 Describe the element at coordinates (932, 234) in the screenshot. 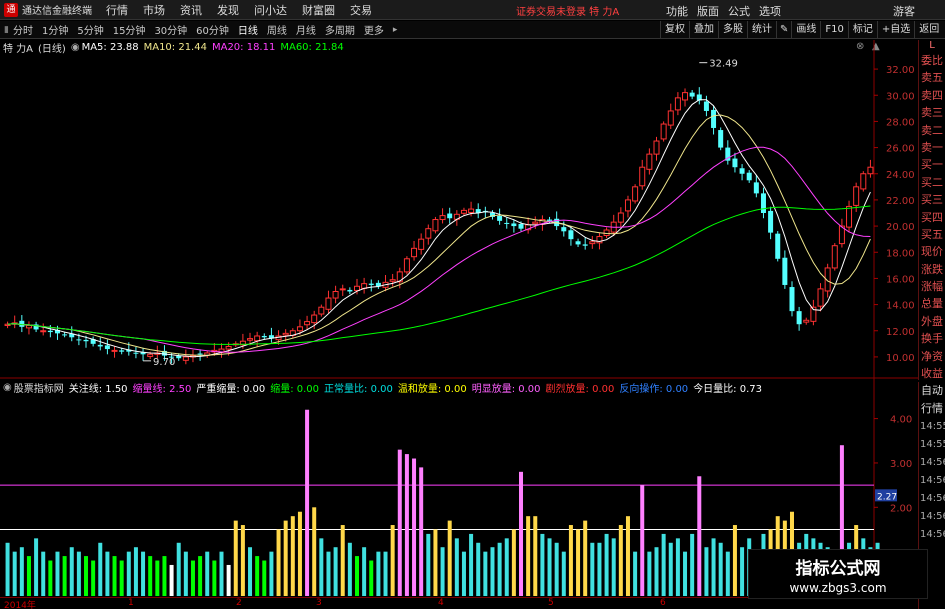

I see `sidebar-item: 买五` at that location.